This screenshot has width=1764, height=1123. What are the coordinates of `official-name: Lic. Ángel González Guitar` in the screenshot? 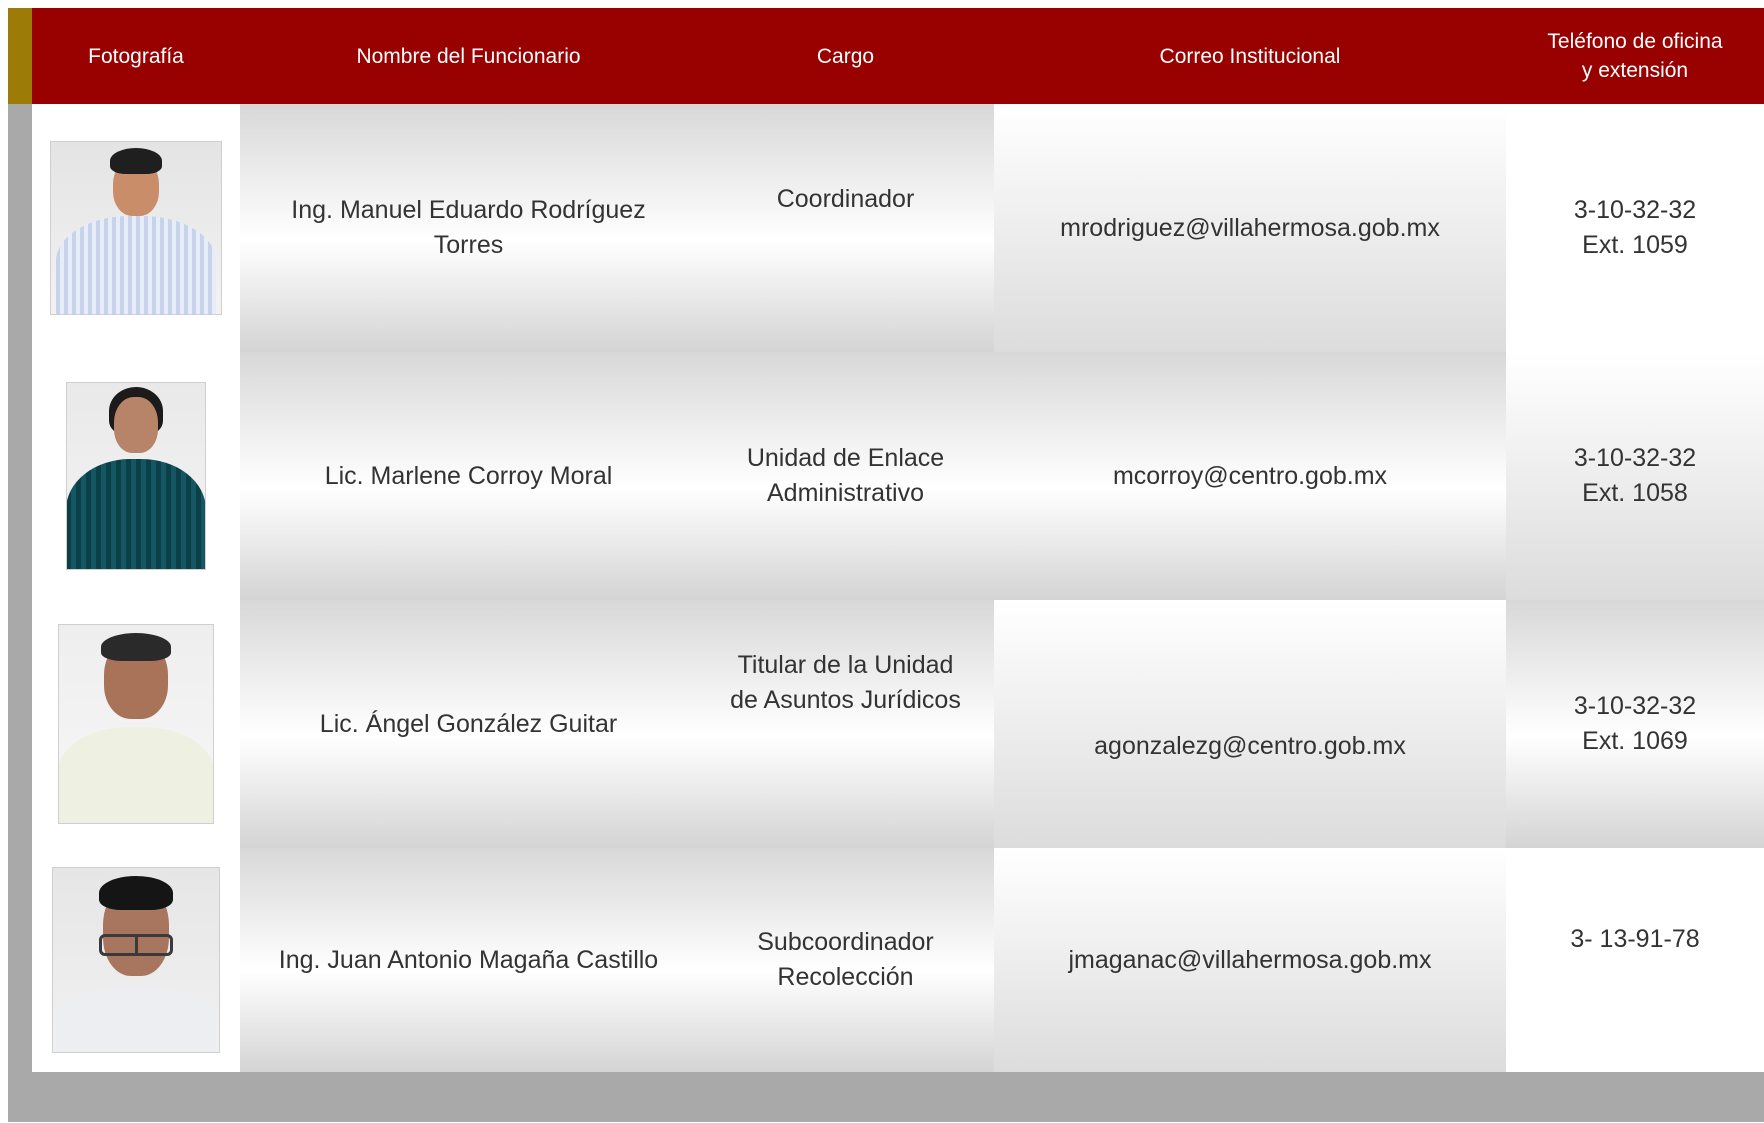 It's located at (468, 724).